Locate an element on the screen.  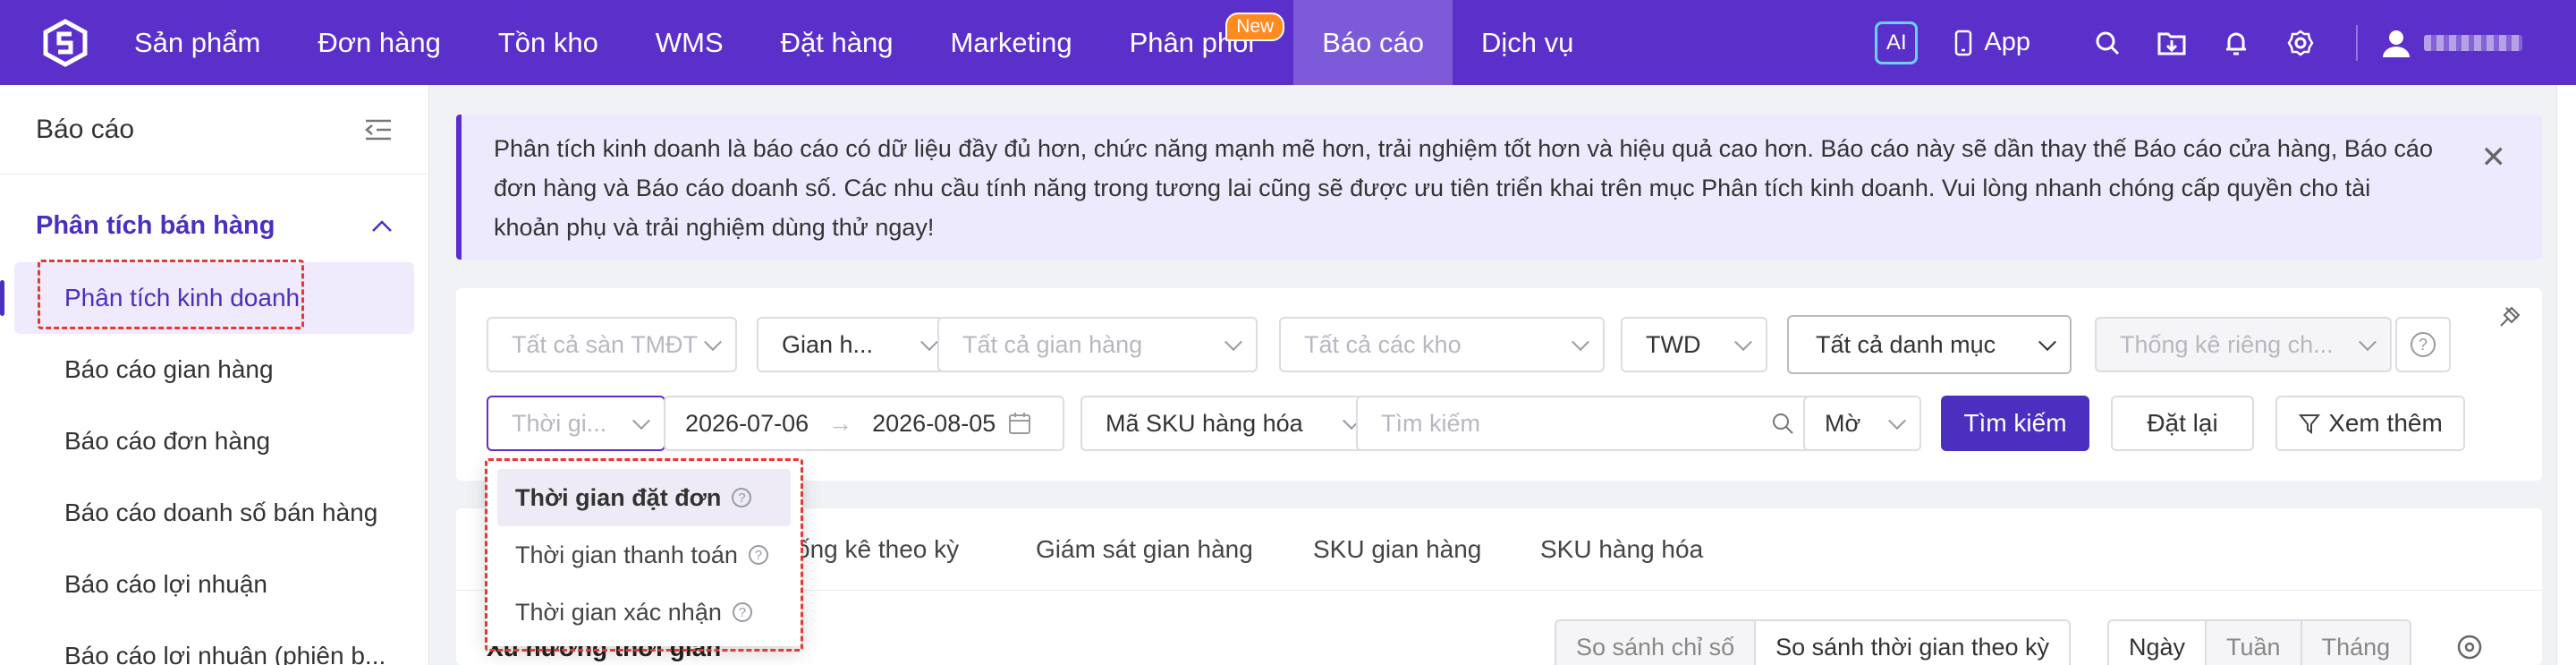
match-mode-value: Mờ is located at coordinates (1843, 423).